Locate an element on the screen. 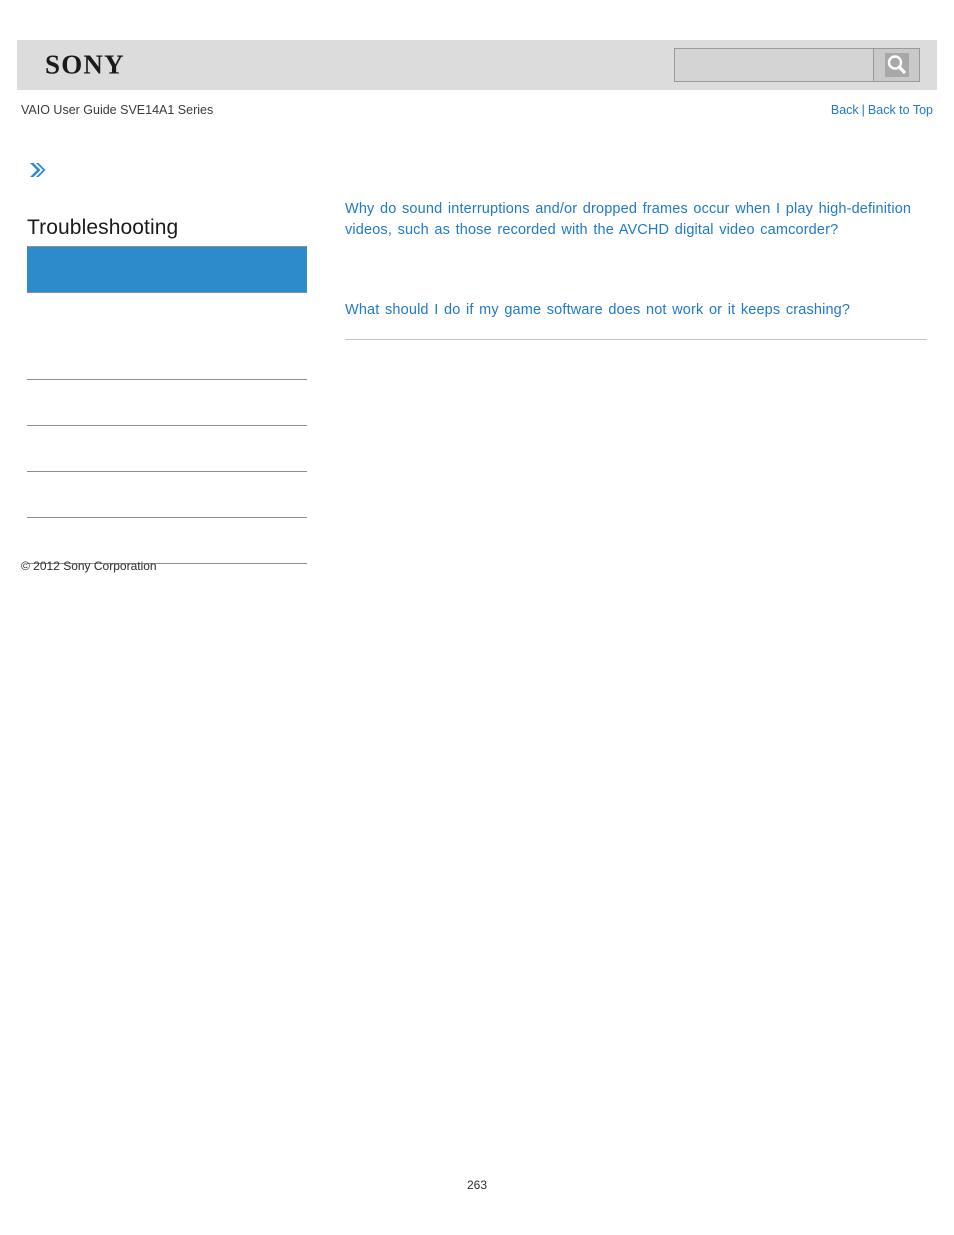 The width and height of the screenshot is (954, 1235). search-box is located at coordinates (797, 65).